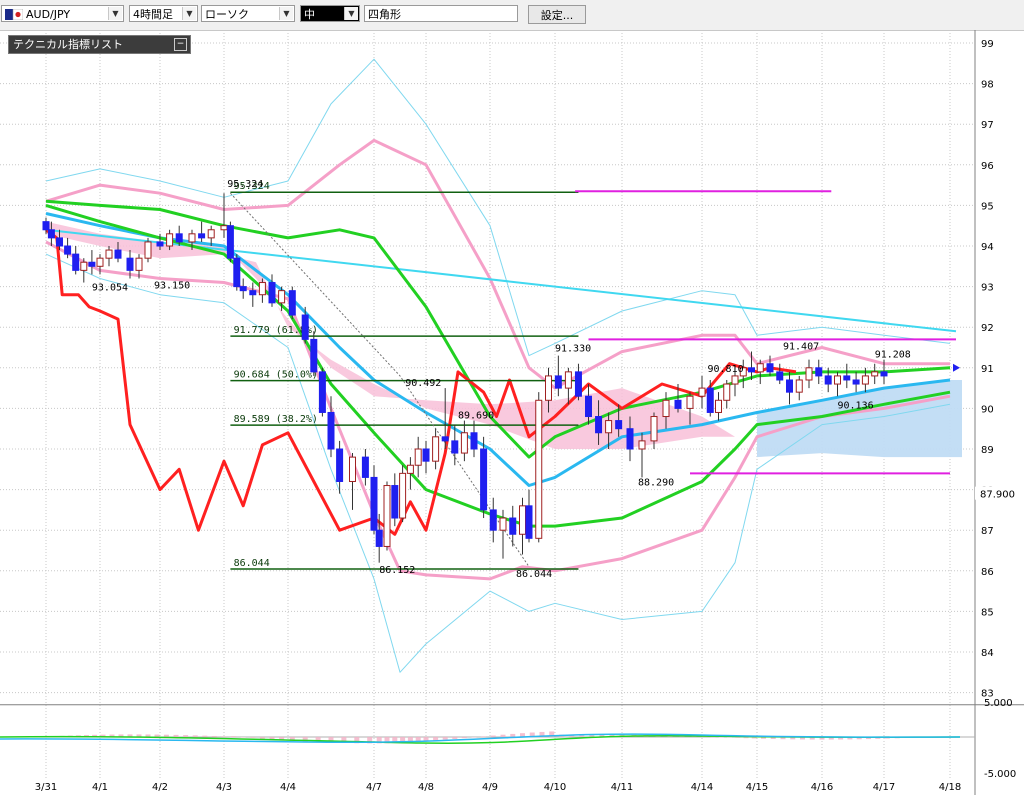 Image resolution: width=1024 pixels, height=795 pixels. Describe the element at coordinates (884, 787) in the screenshot. I see `date-tick-label: 4/17` at that location.